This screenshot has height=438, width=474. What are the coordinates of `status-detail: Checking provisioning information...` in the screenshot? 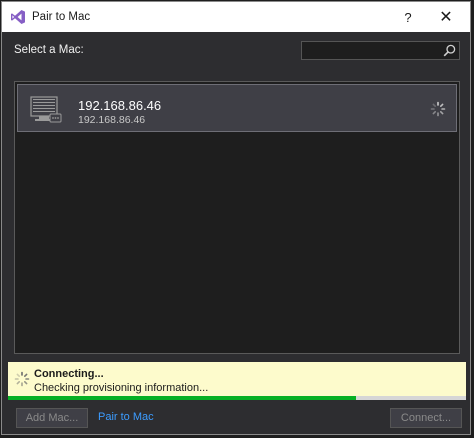 It's located at (121, 388).